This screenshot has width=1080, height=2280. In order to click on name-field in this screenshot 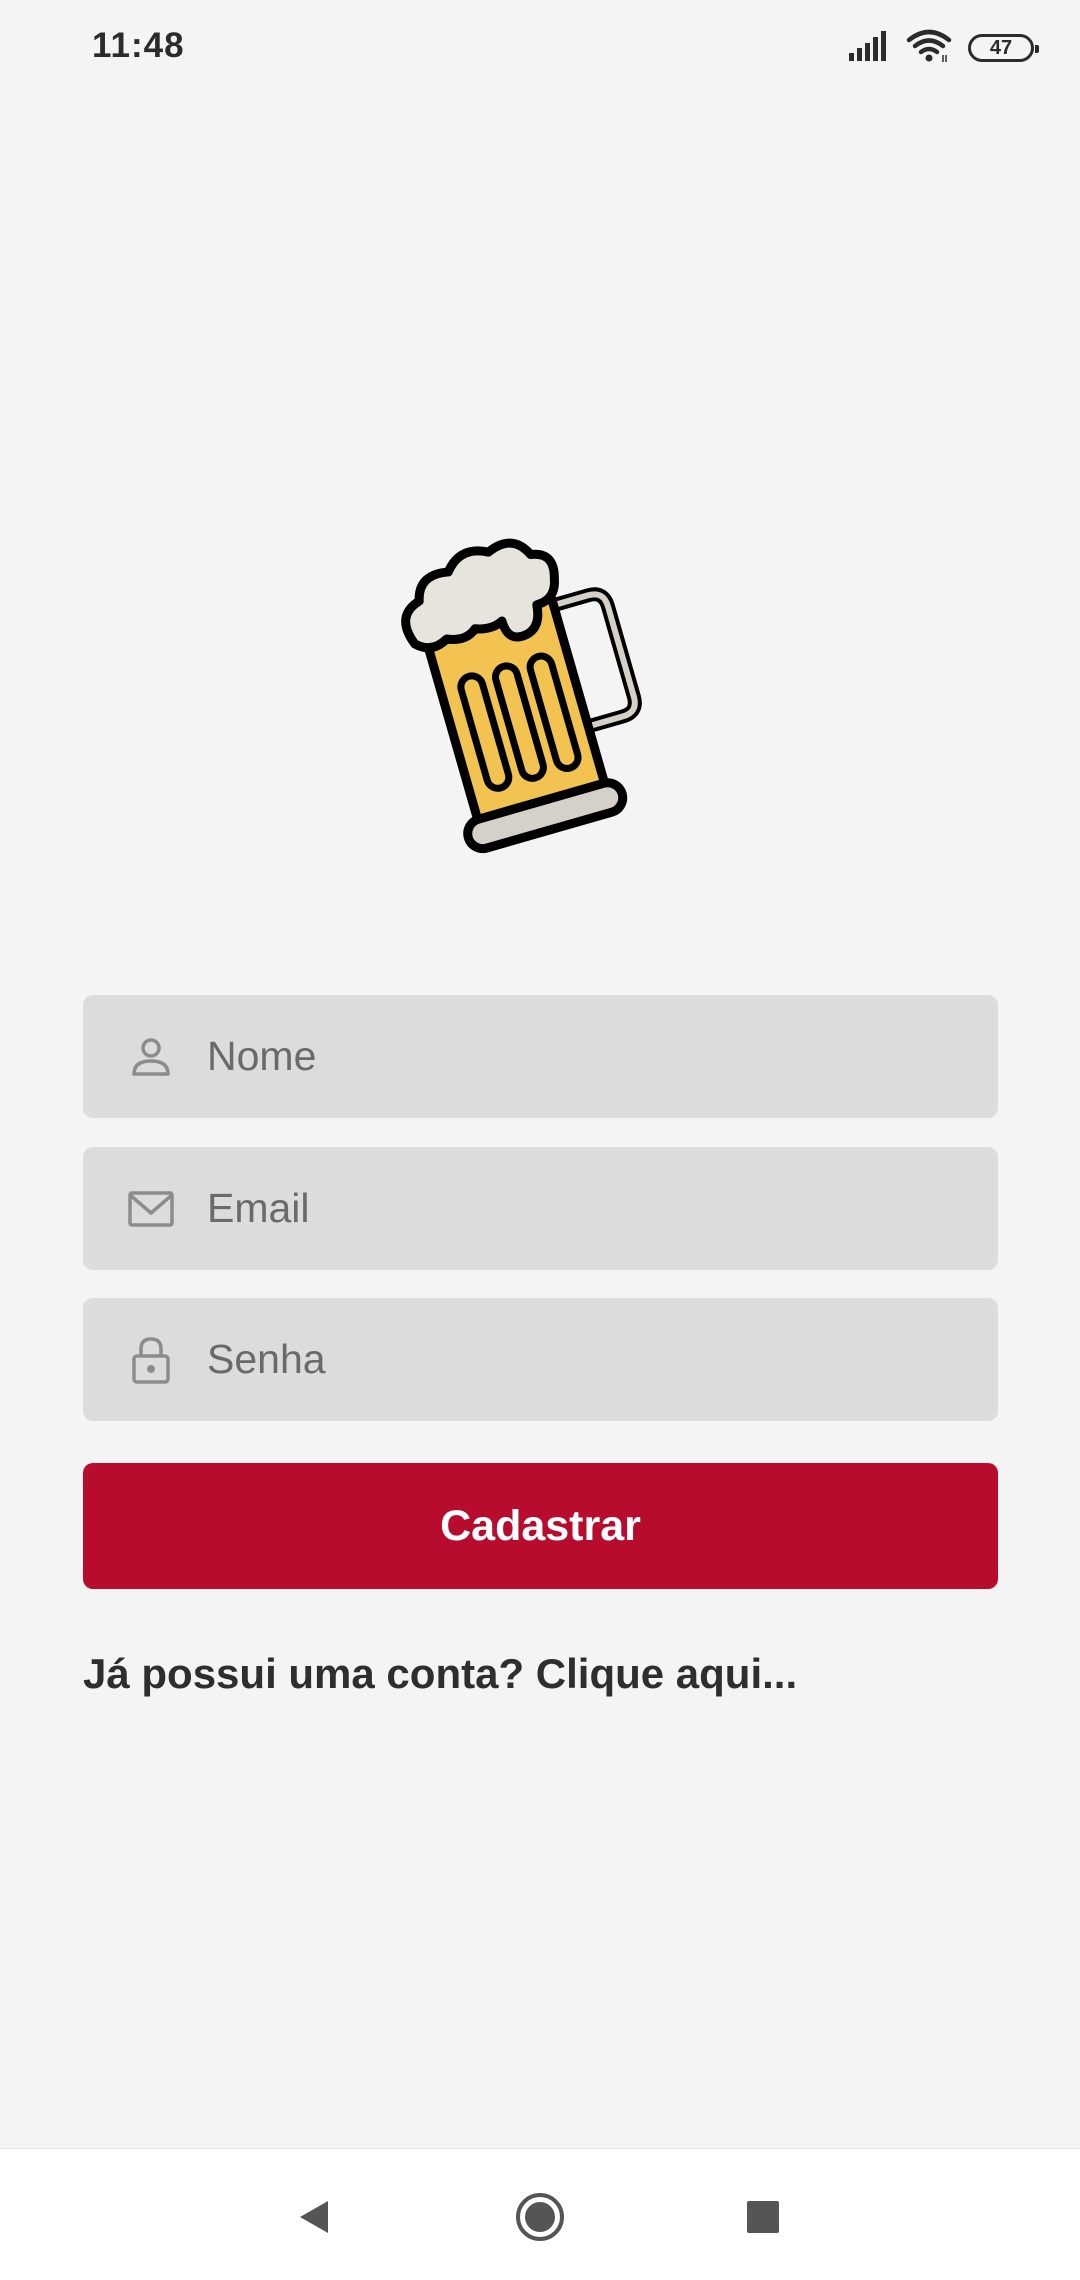, I will do `click(540, 1056)`.